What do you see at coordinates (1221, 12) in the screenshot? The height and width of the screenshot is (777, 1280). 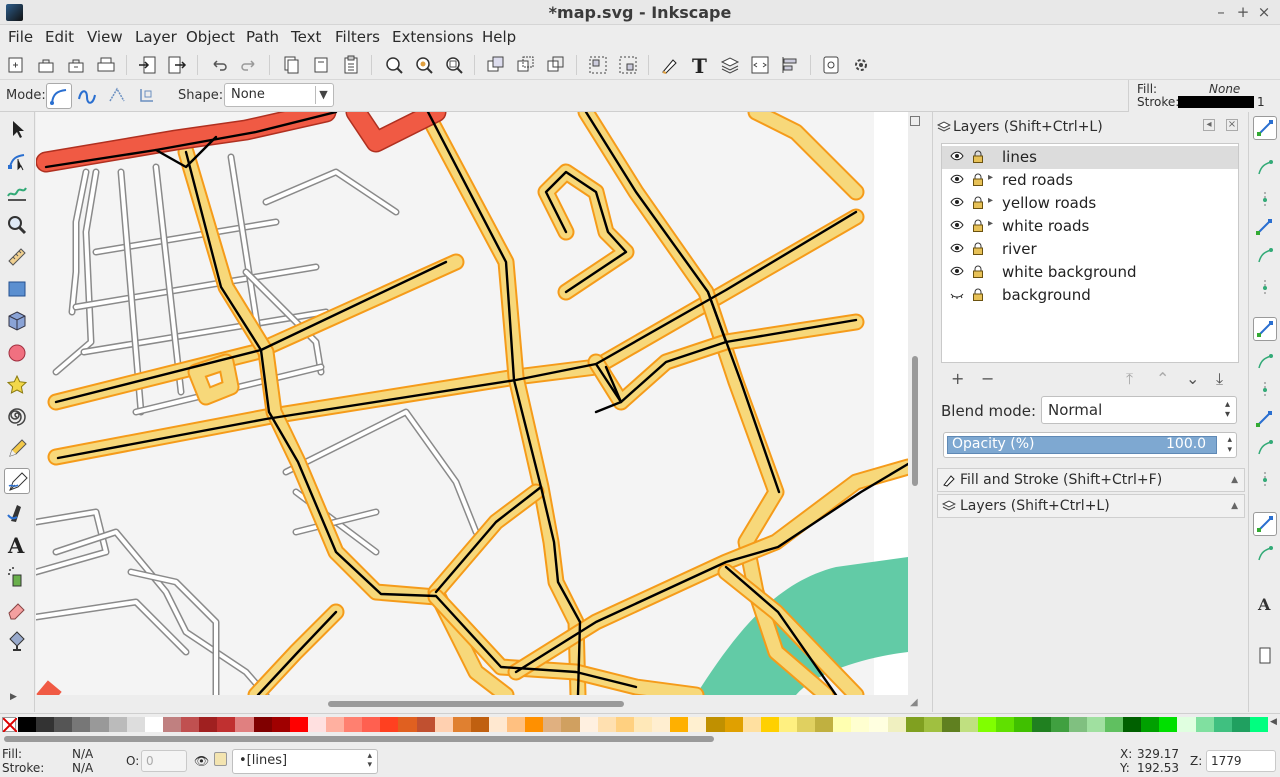 I see `minimize-button: –` at bounding box center [1221, 12].